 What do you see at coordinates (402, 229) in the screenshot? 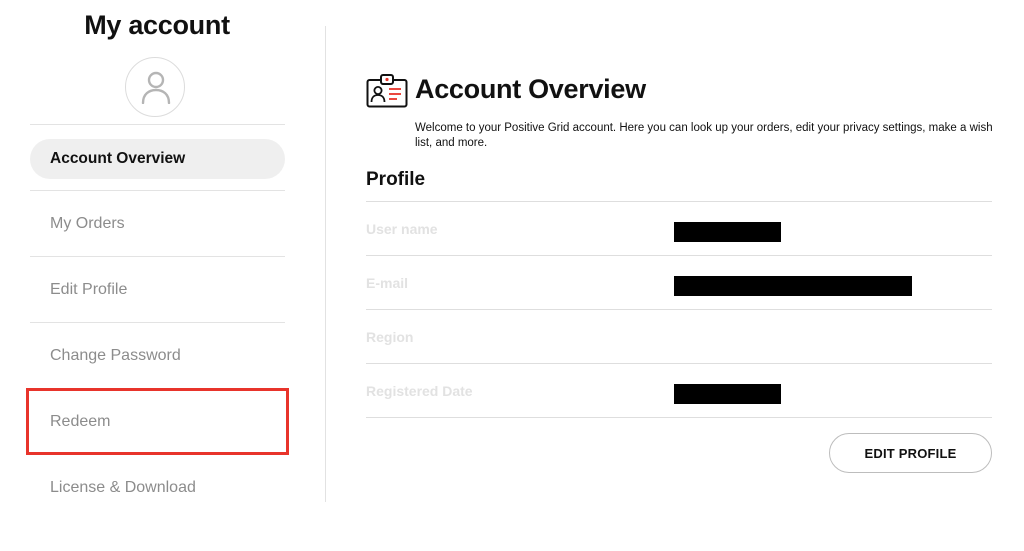
I see `field-label: User name` at bounding box center [402, 229].